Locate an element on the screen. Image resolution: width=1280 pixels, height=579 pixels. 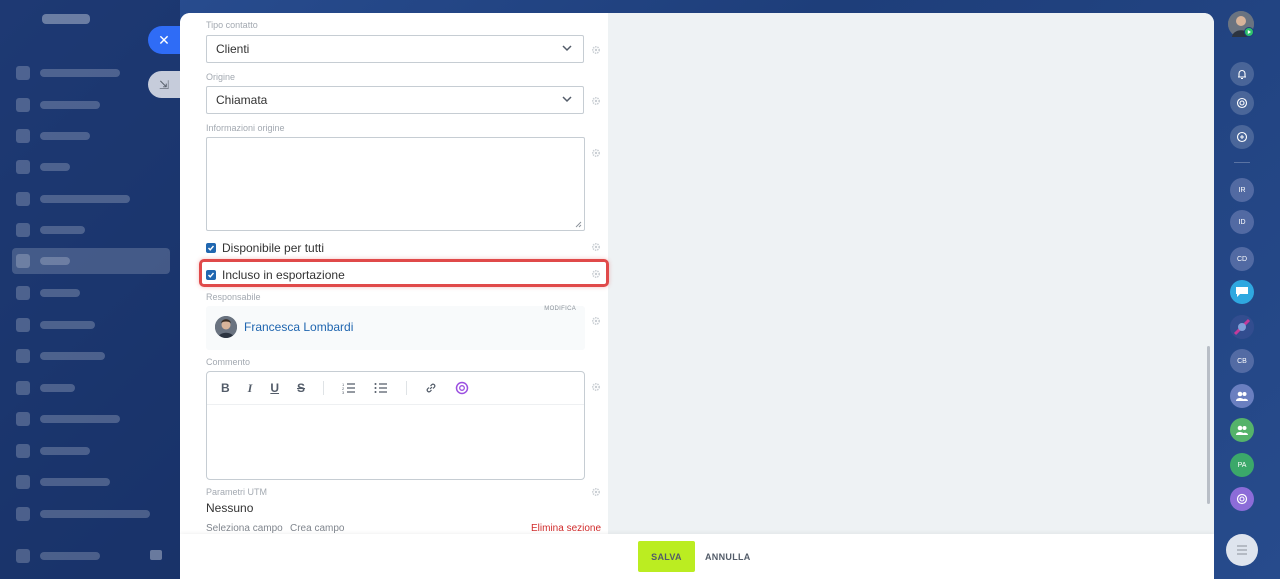
background-menu-item-active is located at coordinates (91, 261).